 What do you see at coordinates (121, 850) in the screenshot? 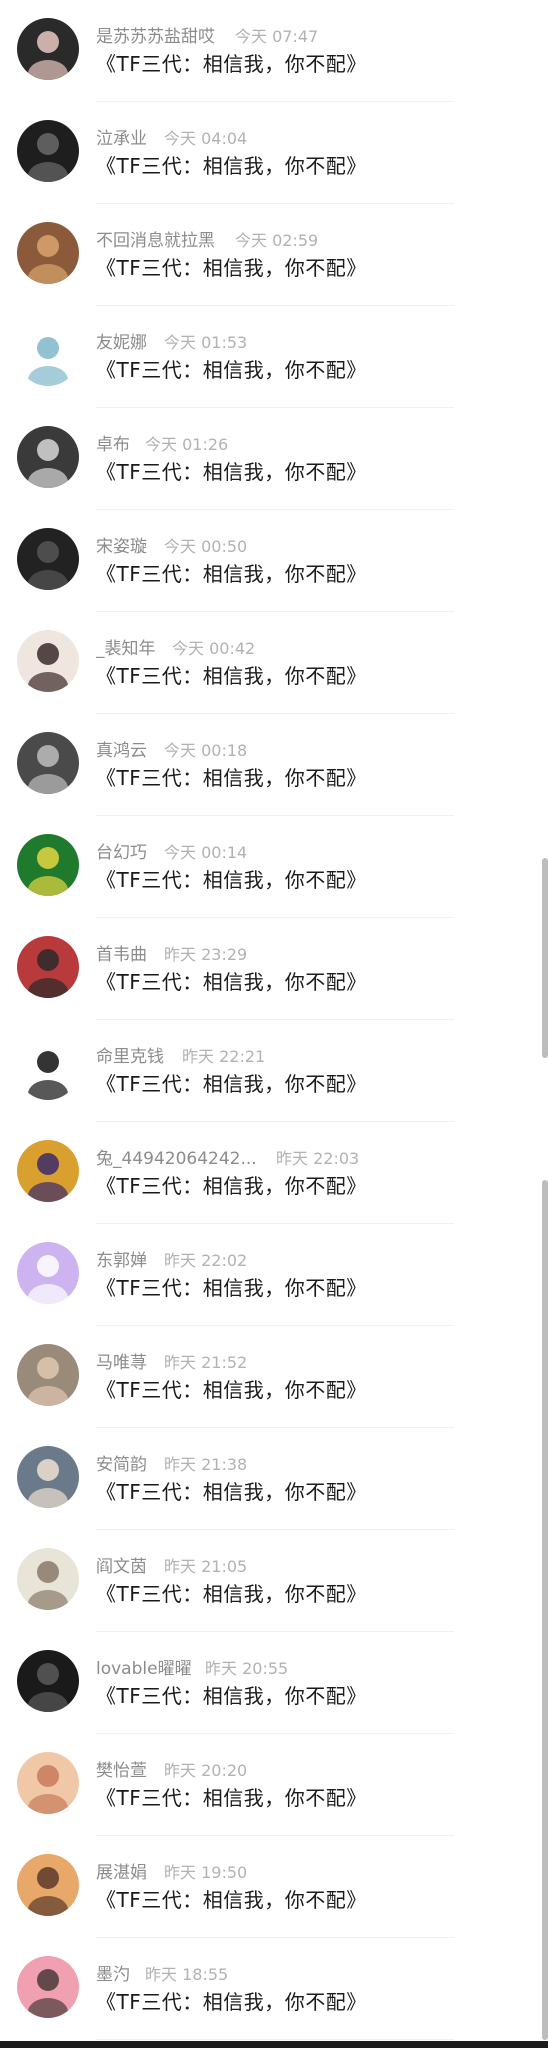
I see `commenter-name: 台幻巧` at bounding box center [121, 850].